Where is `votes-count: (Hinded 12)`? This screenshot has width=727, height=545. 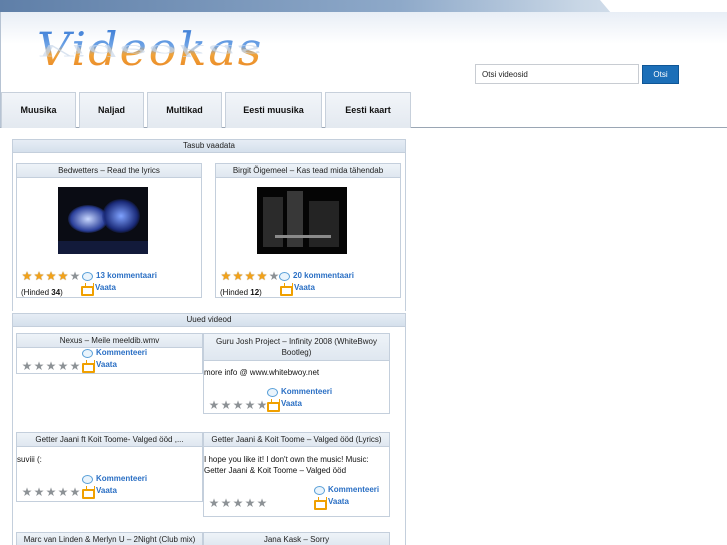
votes-count: (Hinded 12) is located at coordinates (241, 292).